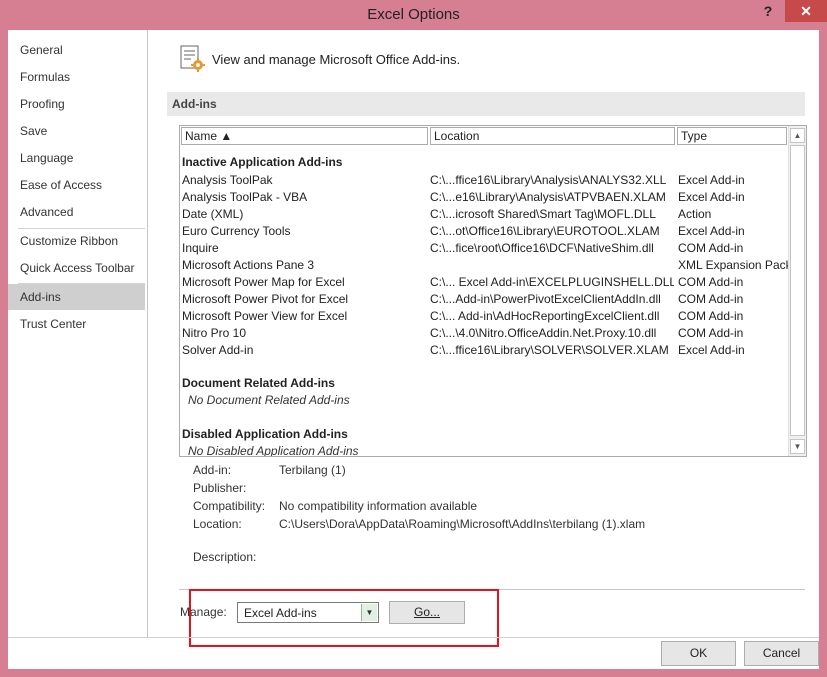  I want to click on cell-name: Date (XML), so click(213, 214).